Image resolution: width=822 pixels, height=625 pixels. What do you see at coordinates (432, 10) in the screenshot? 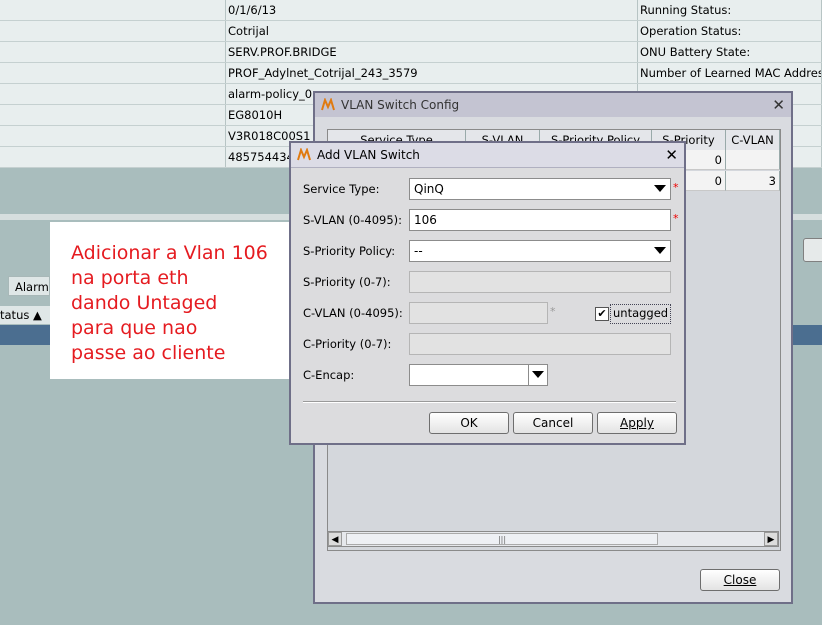
I see `property-value: 0/1/6/13` at bounding box center [432, 10].